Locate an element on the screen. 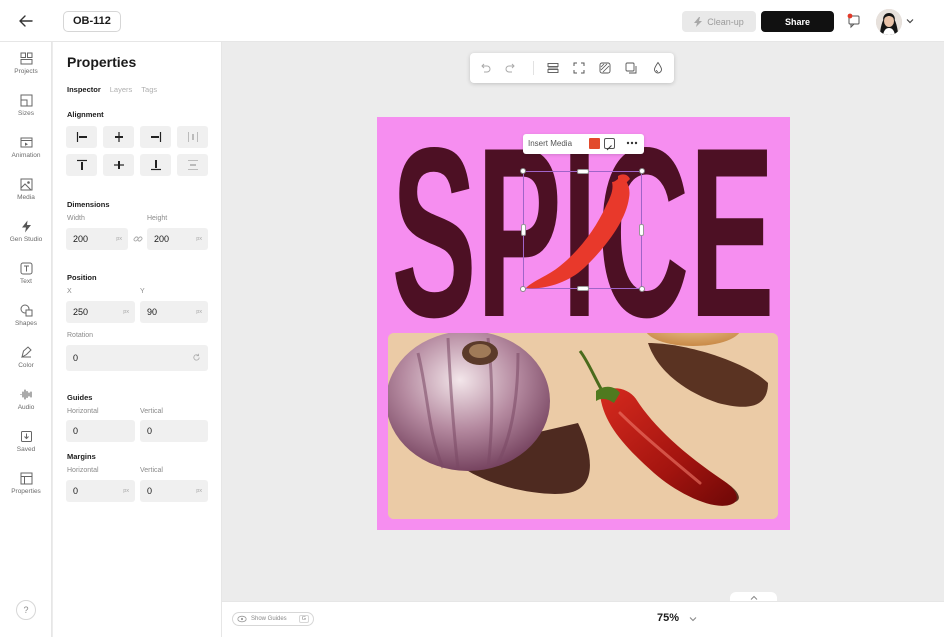  align-center-horizontal-button is located at coordinates (118, 137).